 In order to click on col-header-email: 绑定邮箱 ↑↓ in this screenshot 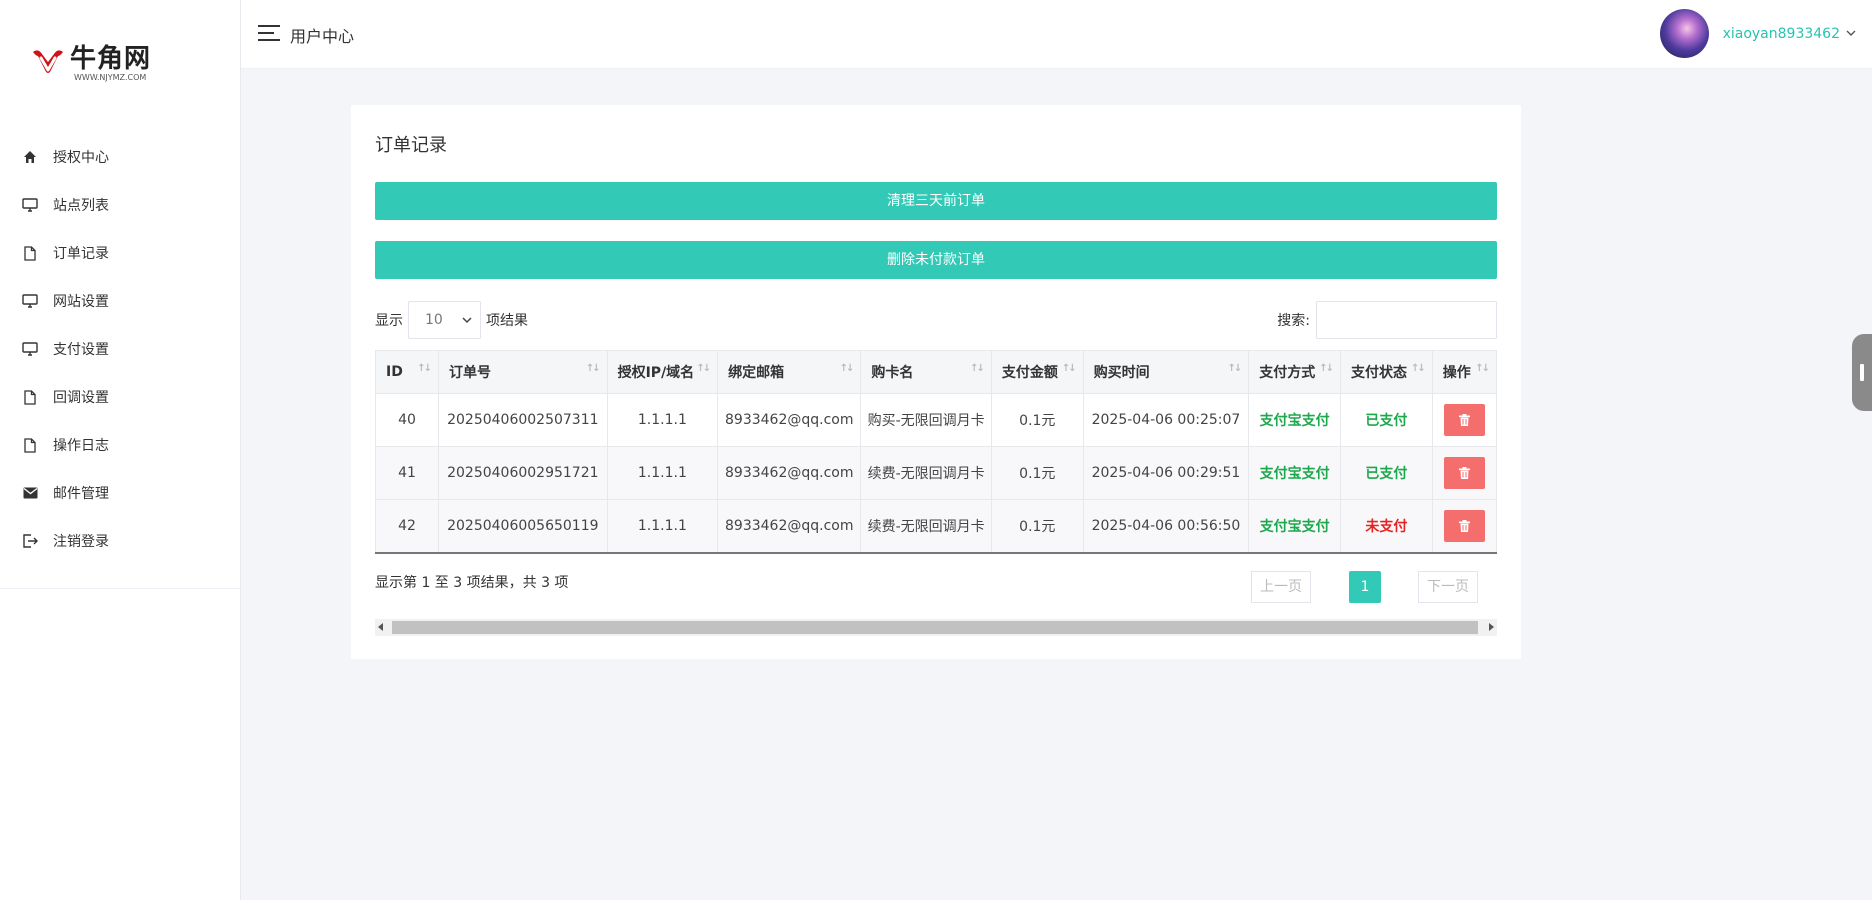, I will do `click(789, 372)`.